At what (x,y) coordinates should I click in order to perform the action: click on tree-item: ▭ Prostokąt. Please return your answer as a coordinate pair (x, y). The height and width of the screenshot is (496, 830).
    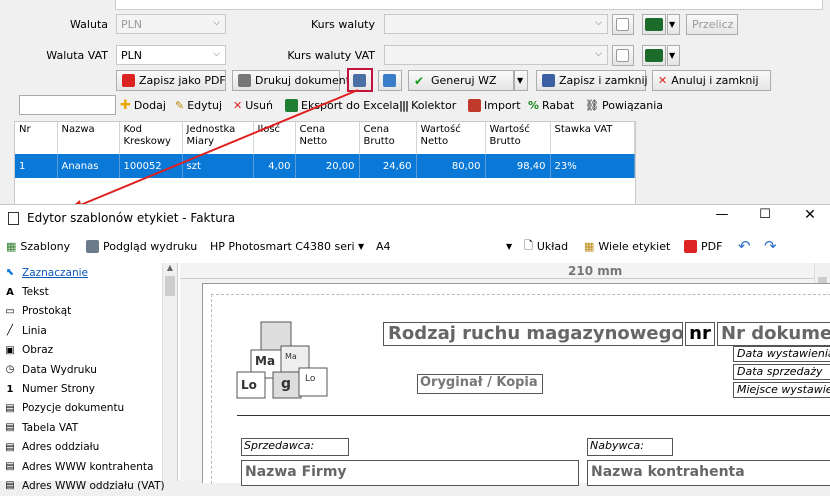
    Looking at the image, I should click on (88, 311).